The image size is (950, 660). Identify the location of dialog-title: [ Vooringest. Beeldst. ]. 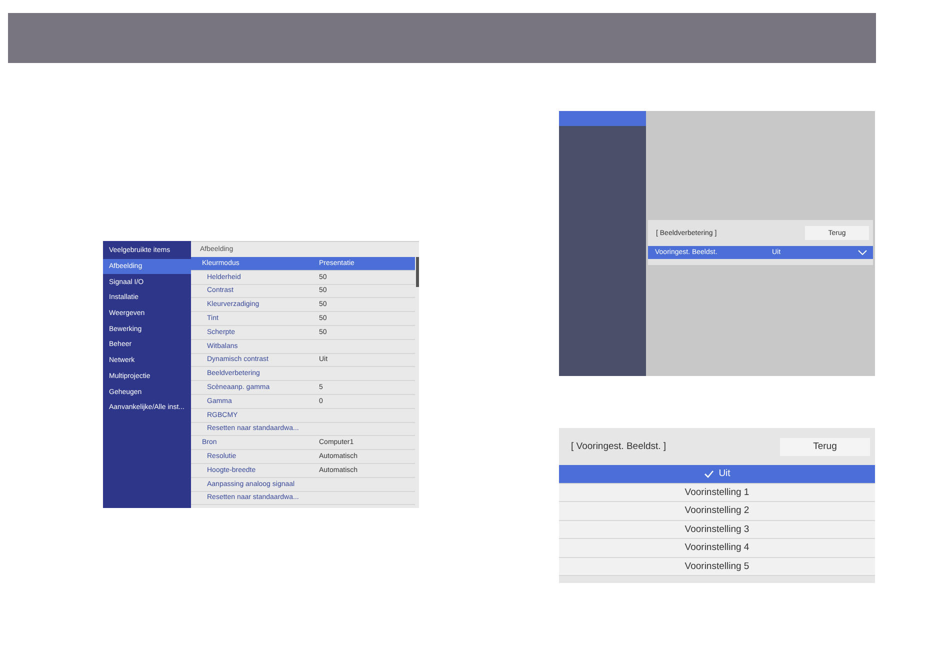
(618, 446).